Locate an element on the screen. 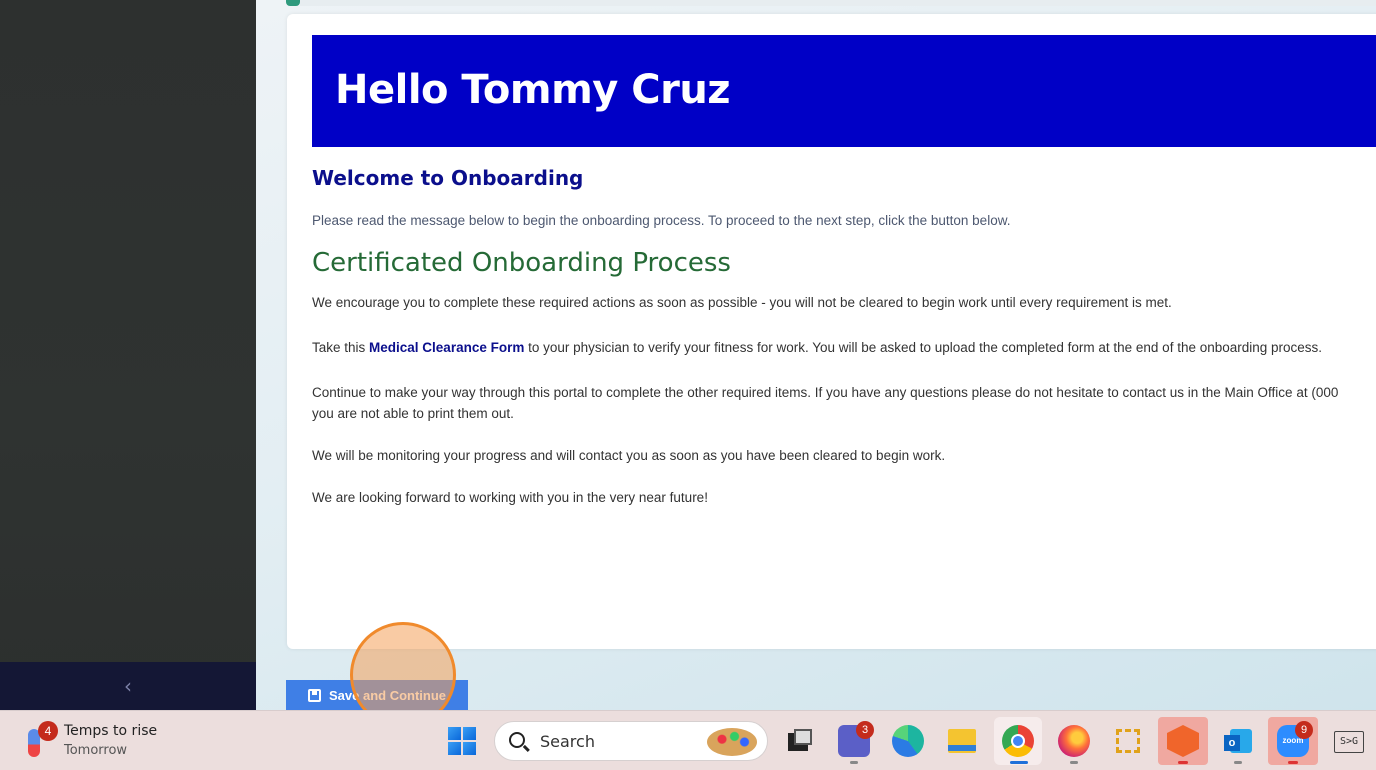  snip-tool-icon is located at coordinates (1128, 741).